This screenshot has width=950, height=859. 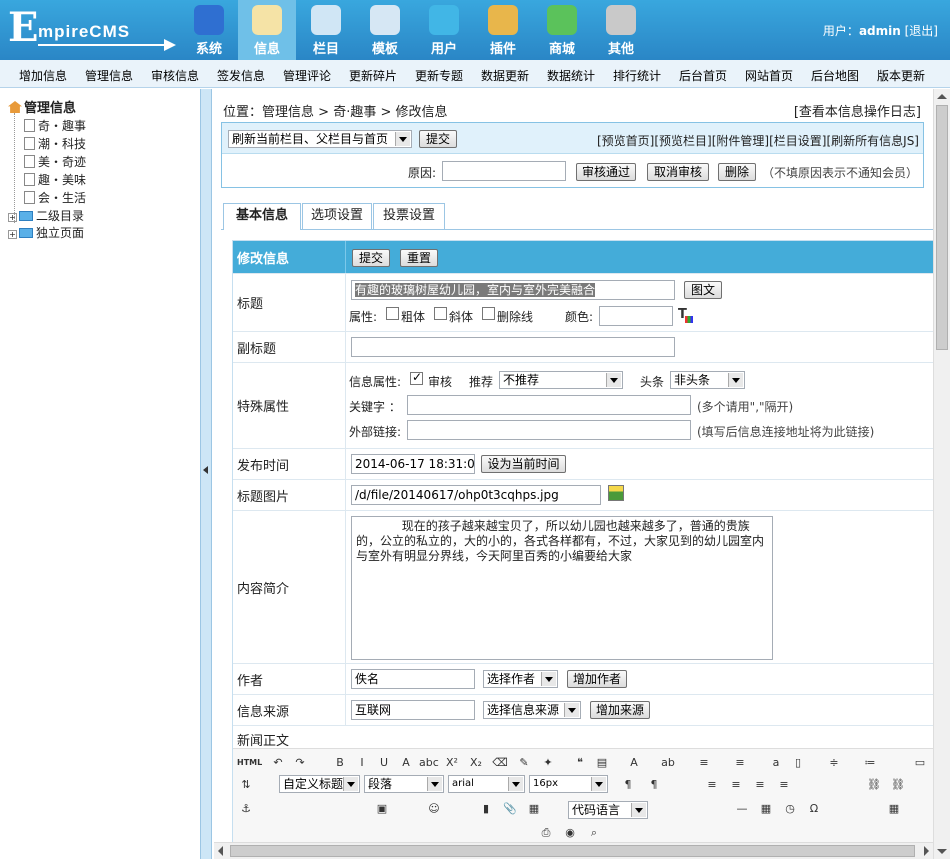 What do you see at coordinates (326, 30) in the screenshot?
I see `nav-item-2: 栏目` at bounding box center [326, 30].